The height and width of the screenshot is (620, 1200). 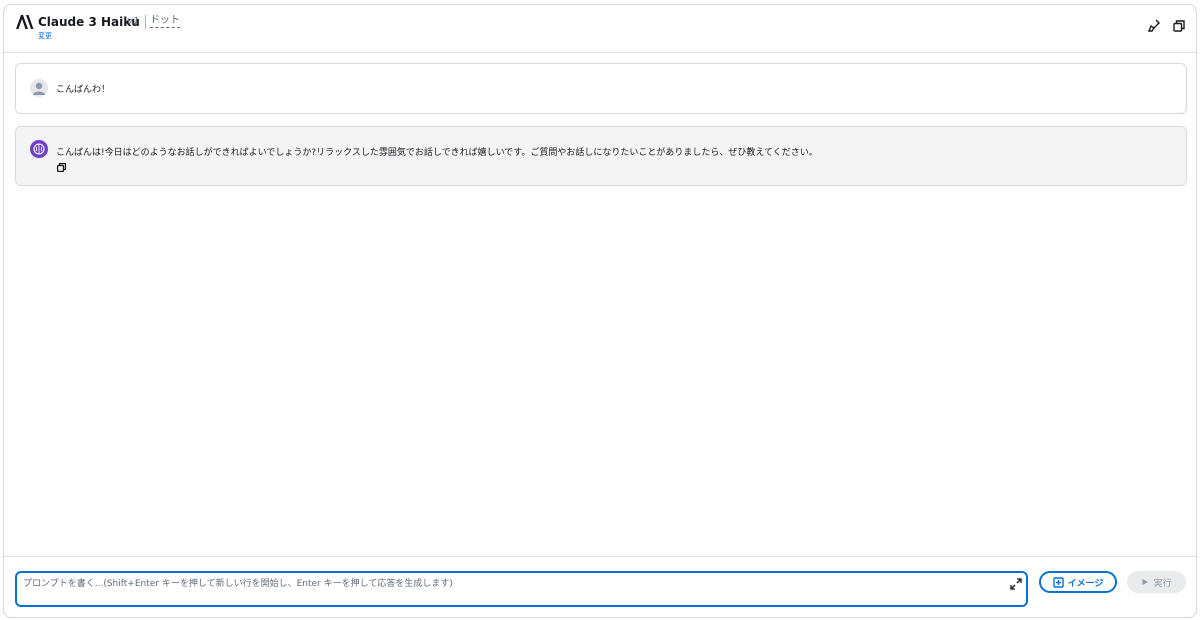 What do you see at coordinates (89, 22) in the screenshot?
I see `model-name: Claude 3 Haiku` at bounding box center [89, 22].